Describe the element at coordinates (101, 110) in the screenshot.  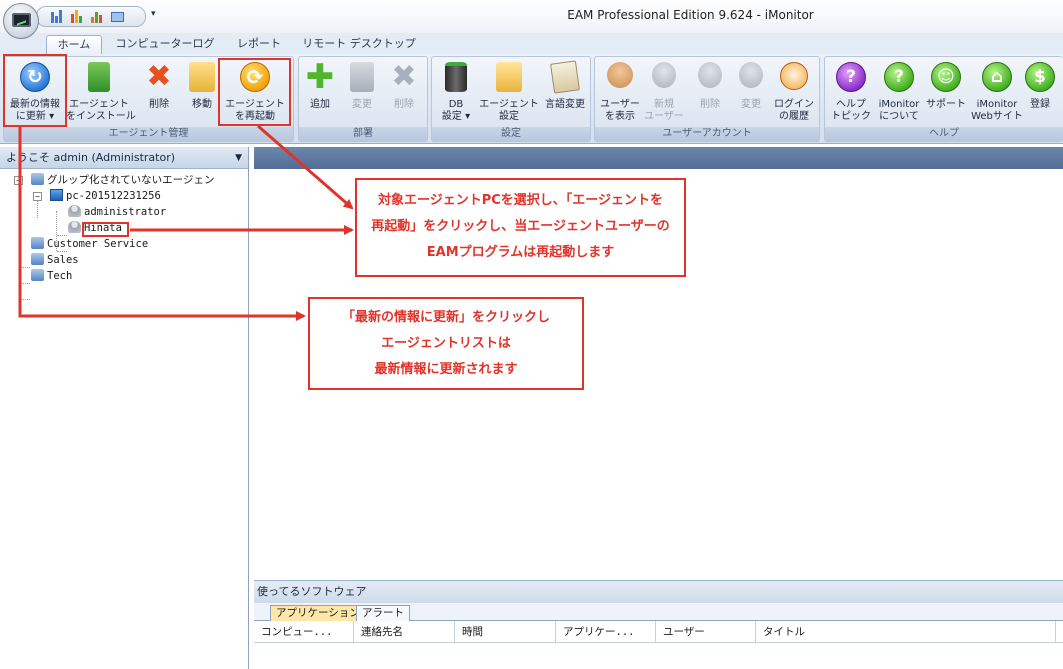
I see `install-agent-label: エージェント をインストール` at that location.